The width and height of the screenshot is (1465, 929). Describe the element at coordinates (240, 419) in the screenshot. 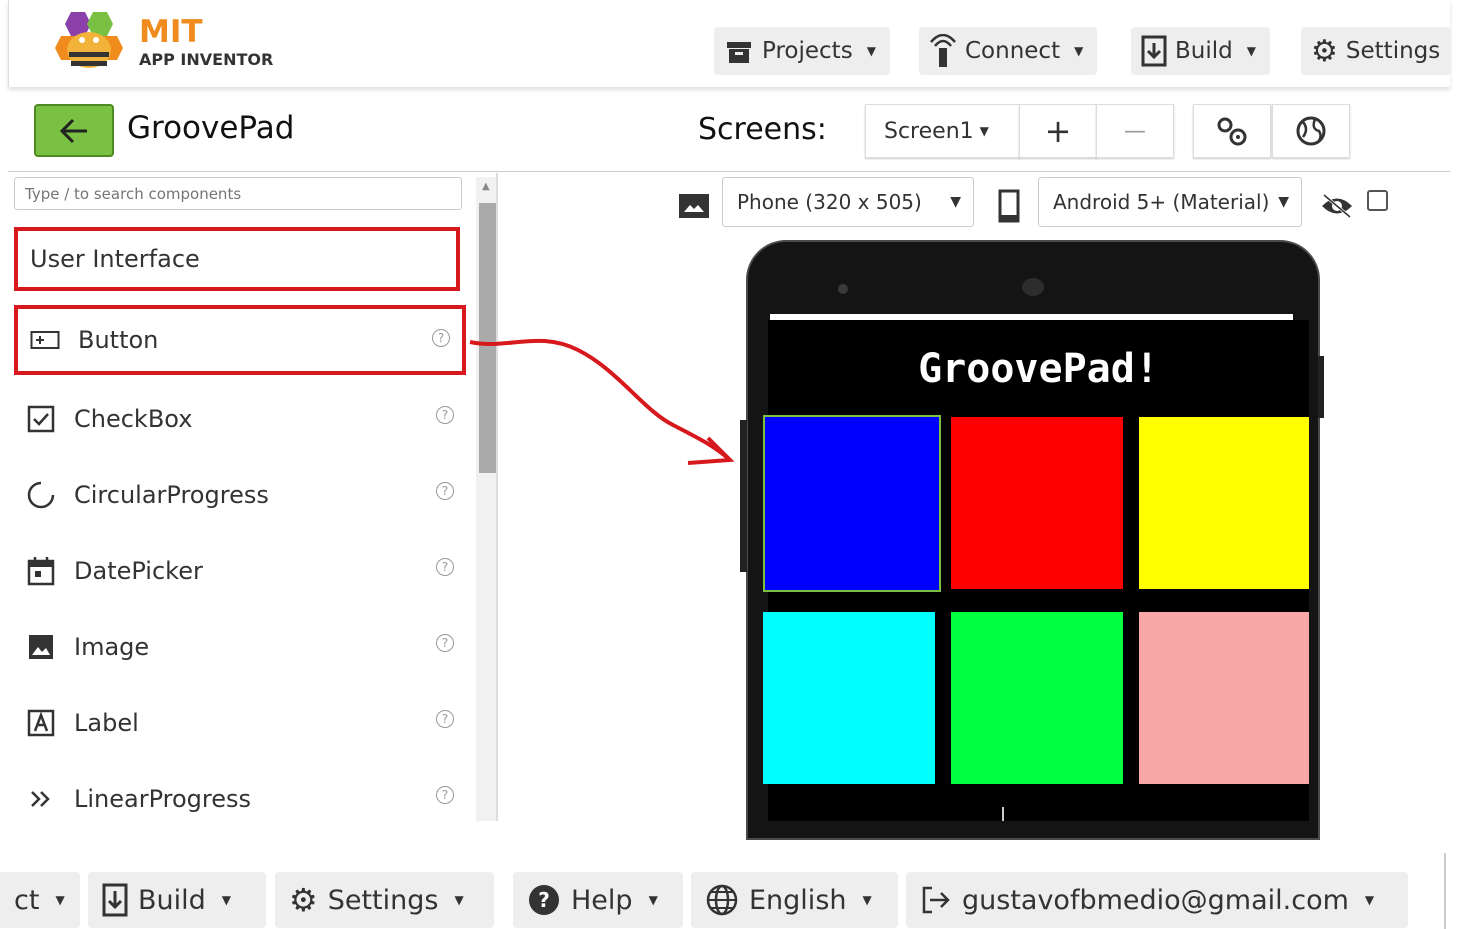

I see `palette-item-checkbox: CheckBox ?` at that location.